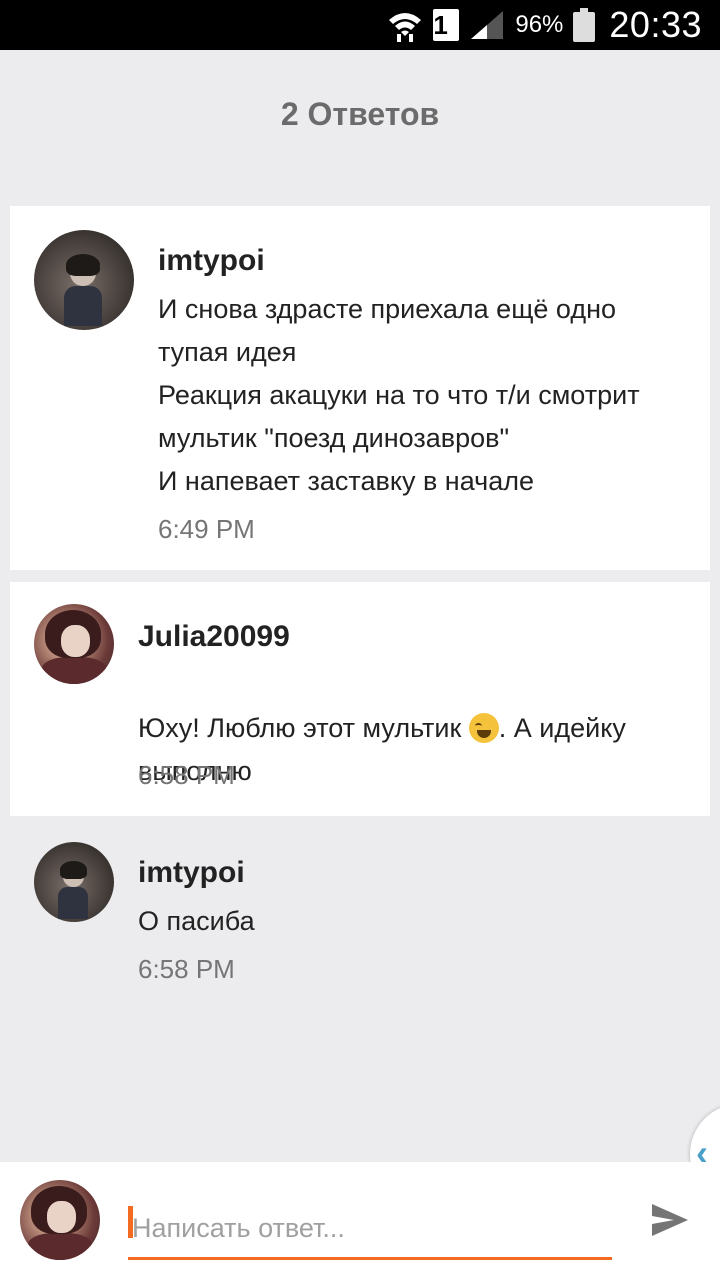 The height and width of the screenshot is (1280, 720). Describe the element at coordinates (130, 1222) in the screenshot. I see `text-caret` at that location.